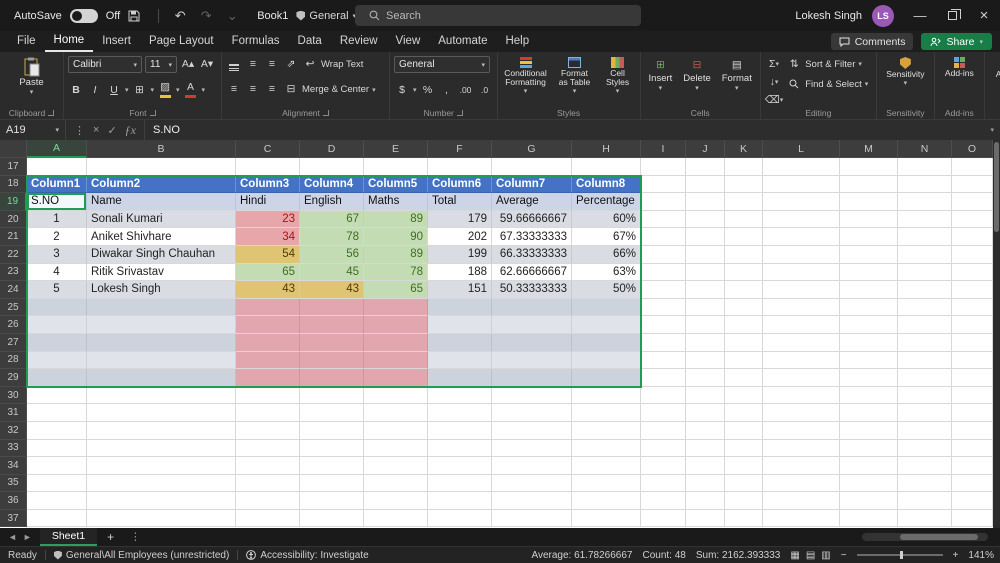 This screenshot has height=563, width=1000. What do you see at coordinates (342, 64) in the screenshot?
I see `wrap-text-label: Wrap Text` at bounding box center [342, 64].